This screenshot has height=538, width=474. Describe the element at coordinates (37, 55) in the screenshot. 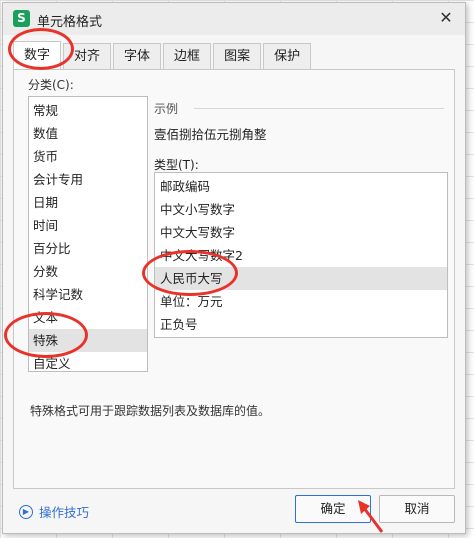

I see `tab-number: 数字` at that location.